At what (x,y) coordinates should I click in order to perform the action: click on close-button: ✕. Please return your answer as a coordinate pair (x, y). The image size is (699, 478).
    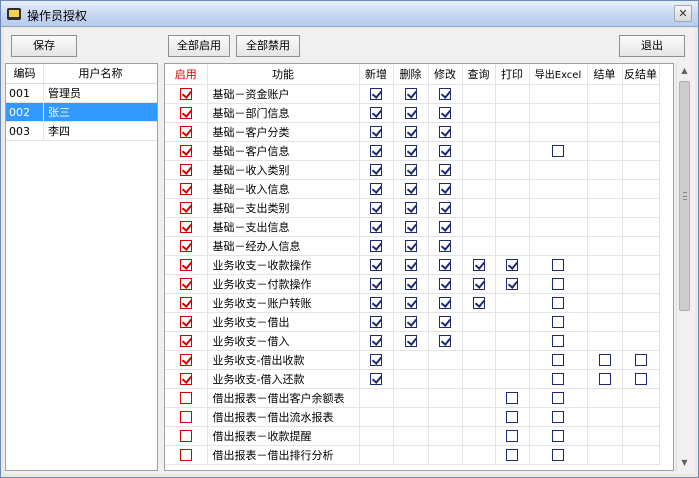
    Looking at the image, I should click on (683, 13).